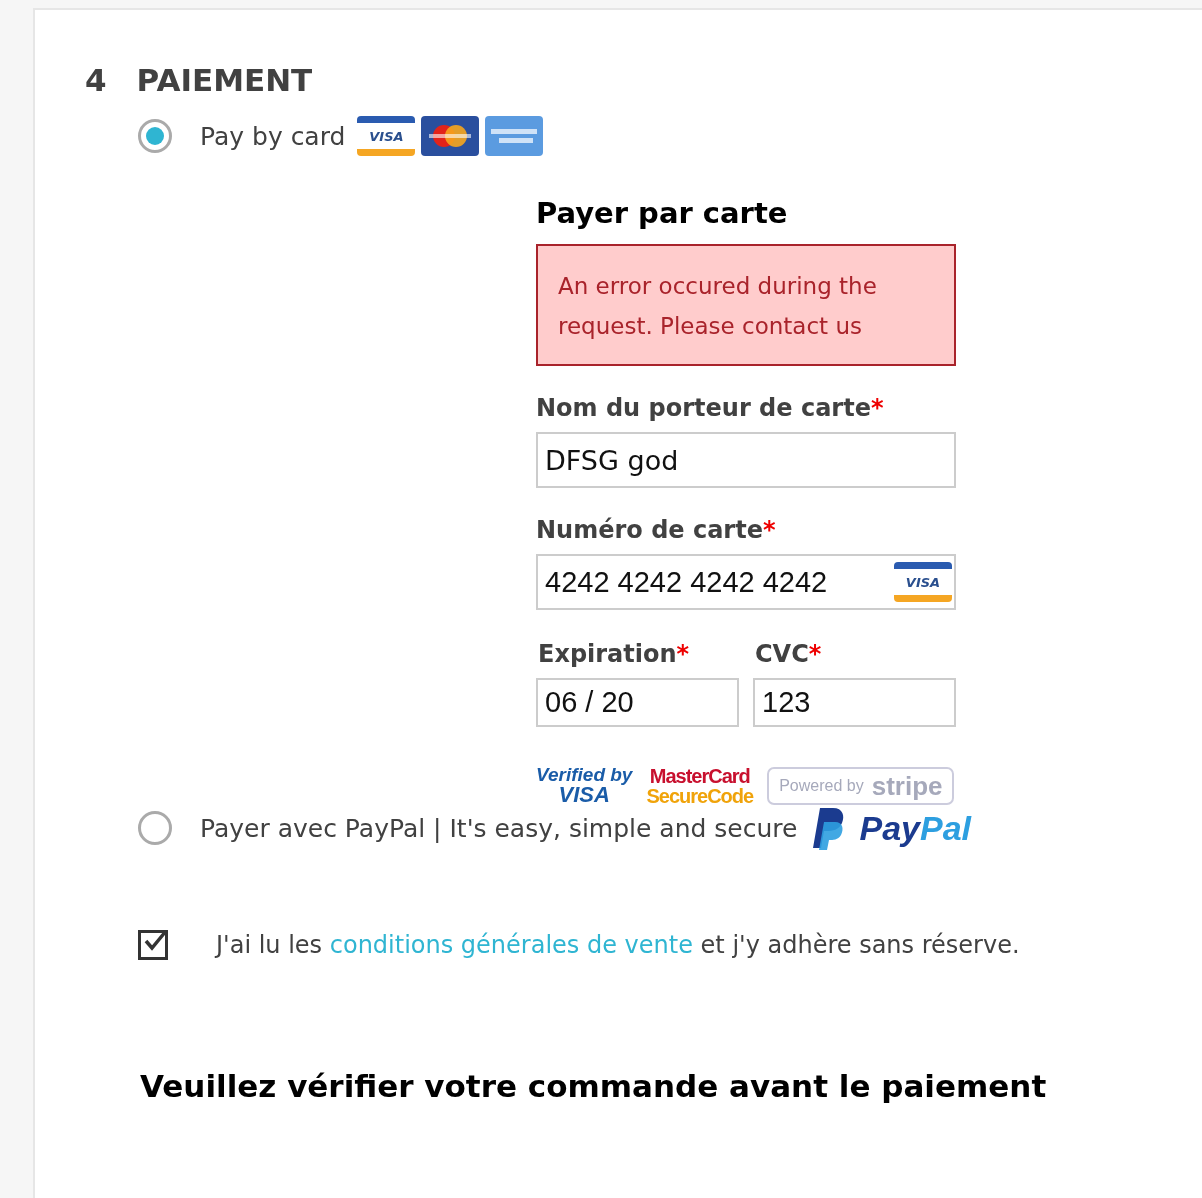 This screenshot has height=1198, width=1202. I want to click on paypal-logo: PayPal, so click(915, 828).